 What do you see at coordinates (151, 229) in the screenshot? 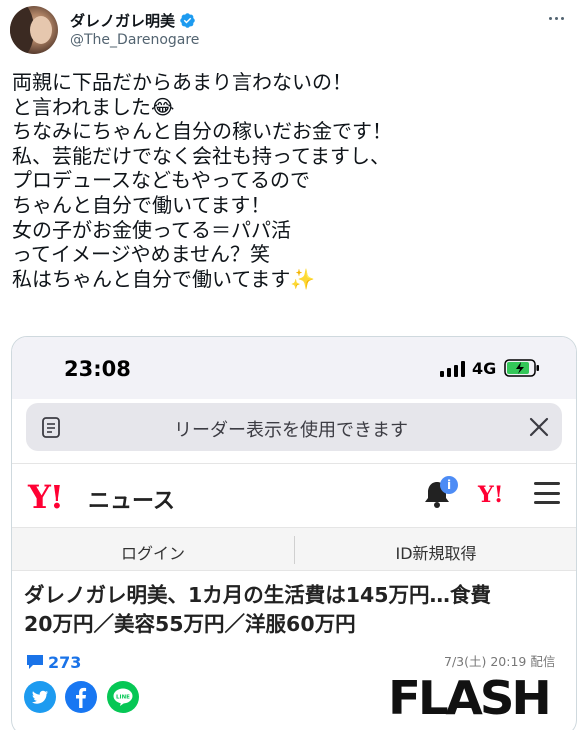
I see `tweet-line: 女の子がお金使ってる＝パパ活` at bounding box center [151, 229].